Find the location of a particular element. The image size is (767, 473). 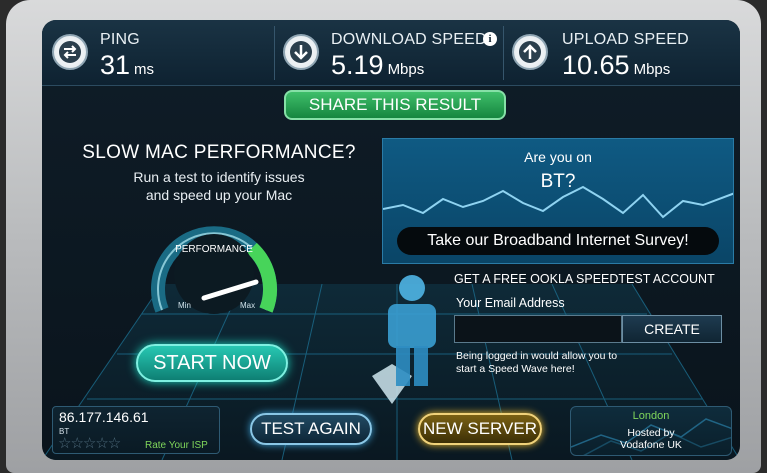

ping-value: 31 ms is located at coordinates (127, 65).